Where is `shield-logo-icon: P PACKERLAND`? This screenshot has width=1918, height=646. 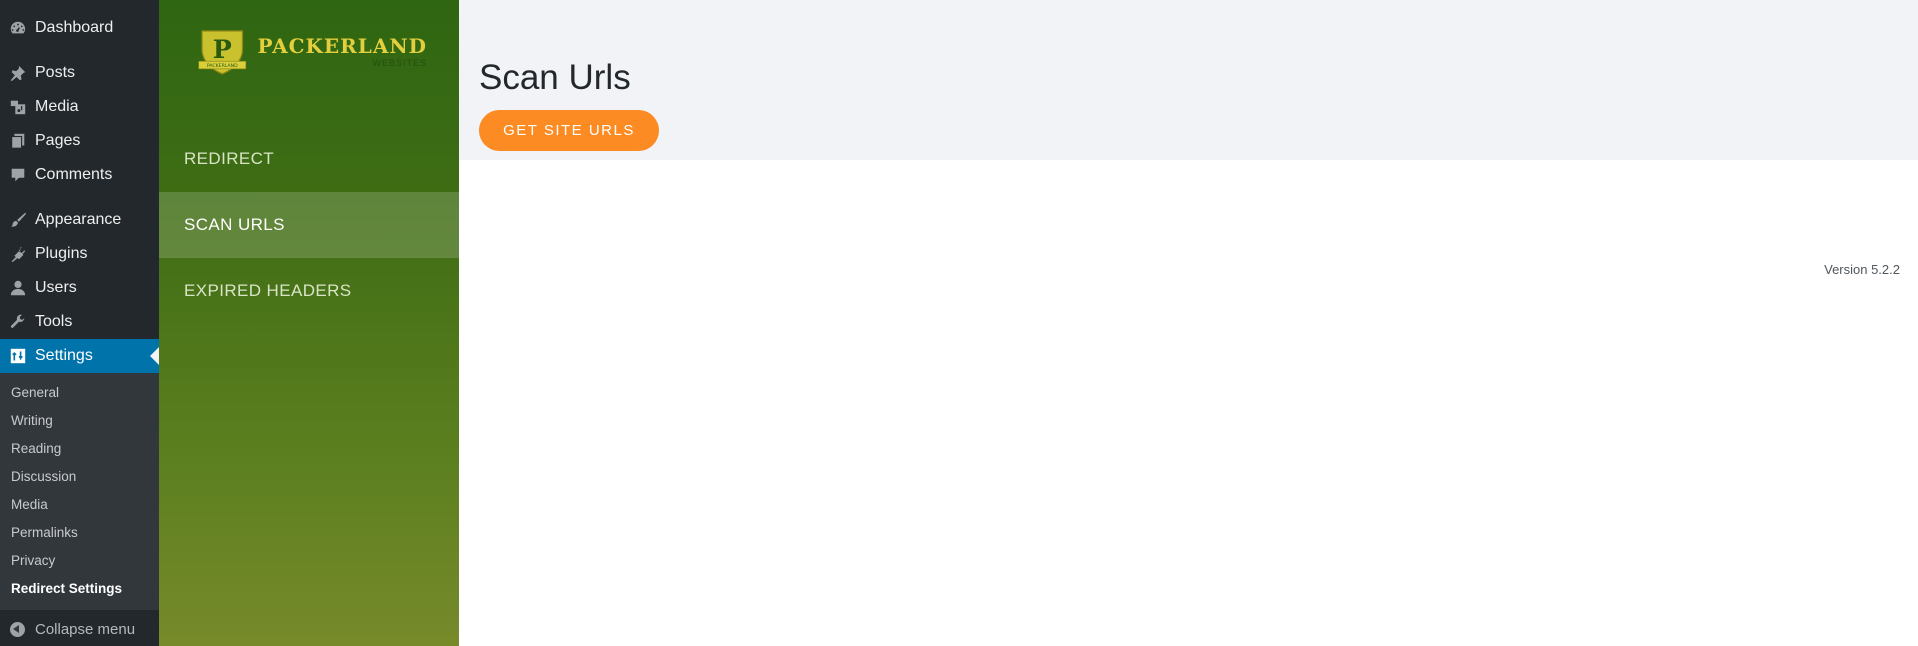 shield-logo-icon: P PACKERLAND is located at coordinates (222, 52).